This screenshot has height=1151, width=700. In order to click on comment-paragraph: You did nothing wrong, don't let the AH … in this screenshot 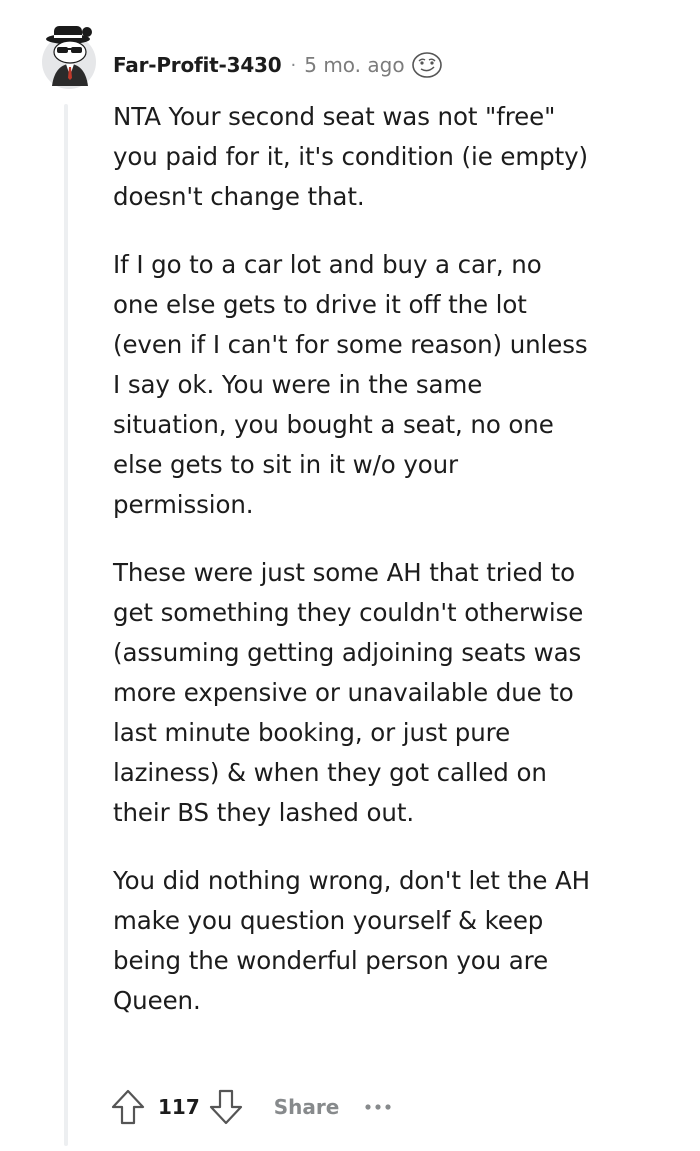, I will do `click(352, 940)`.